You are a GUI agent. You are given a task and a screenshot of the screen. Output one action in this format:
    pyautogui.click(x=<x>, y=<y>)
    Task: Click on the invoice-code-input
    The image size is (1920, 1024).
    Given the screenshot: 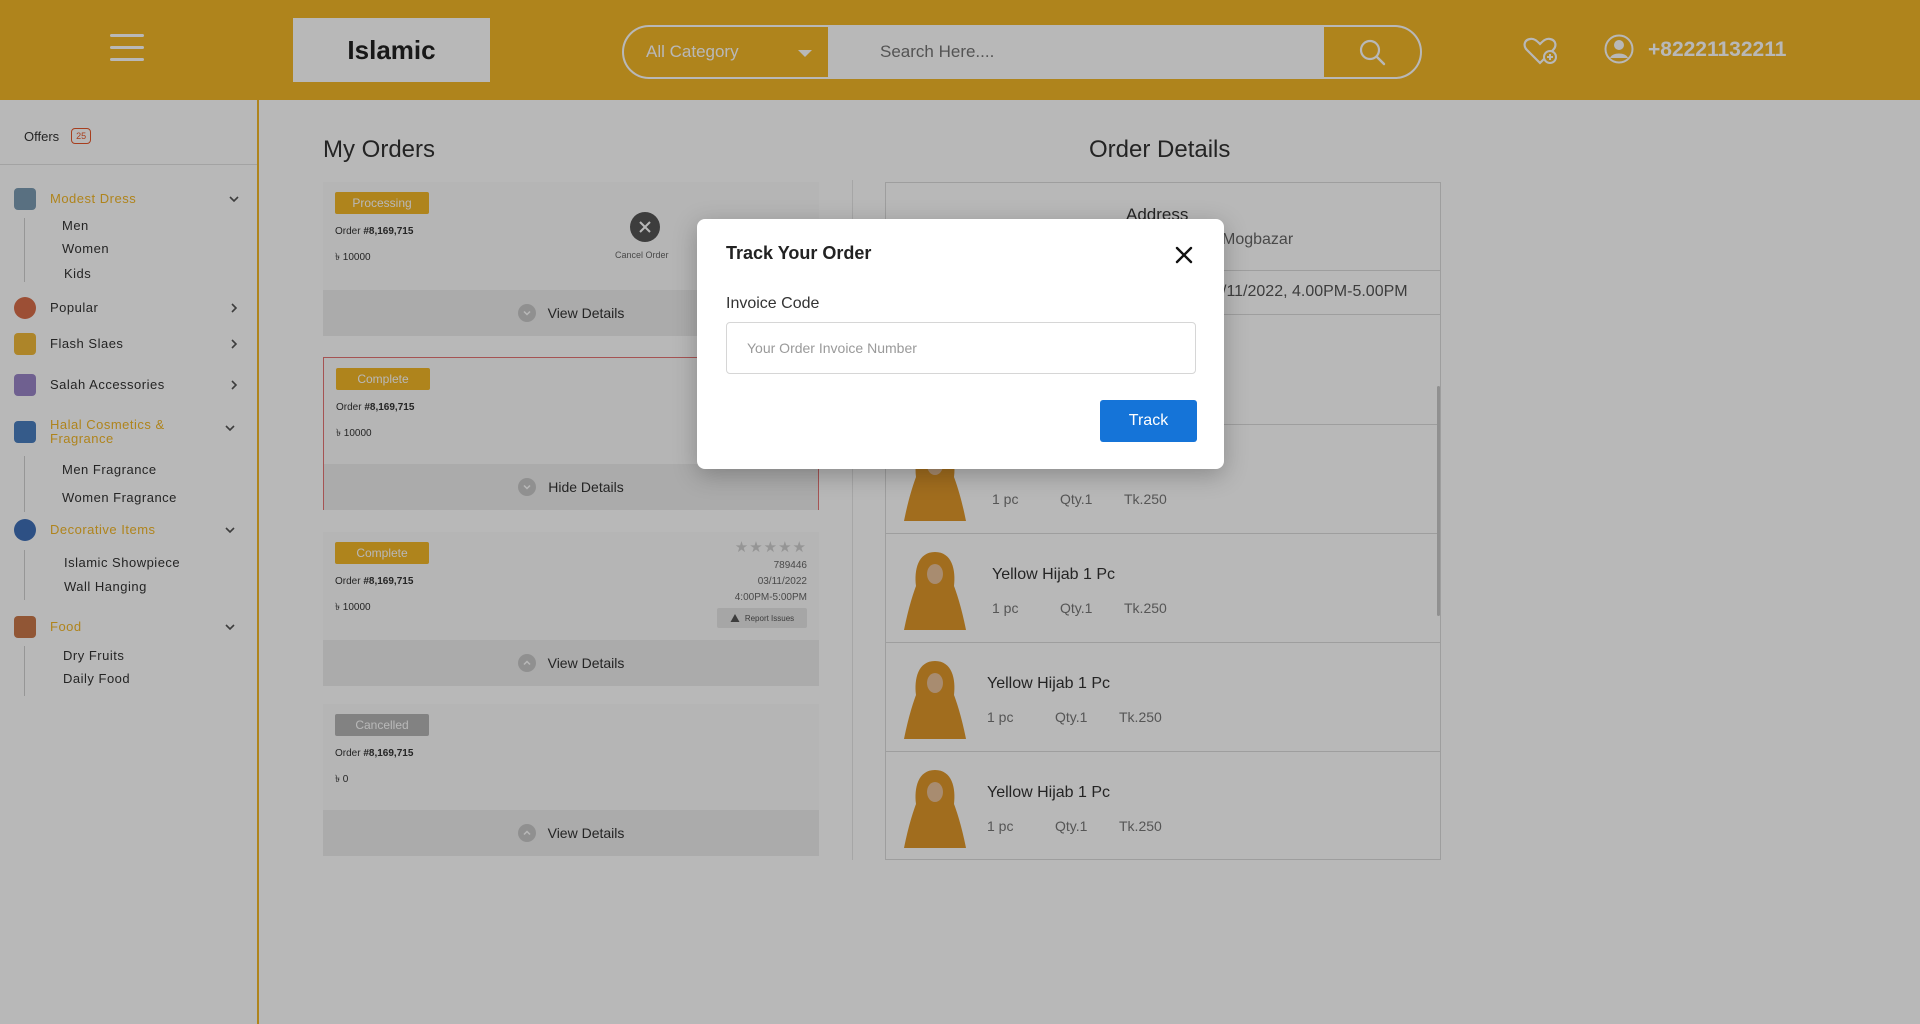 What is the action you would take?
    pyautogui.click(x=961, y=348)
    